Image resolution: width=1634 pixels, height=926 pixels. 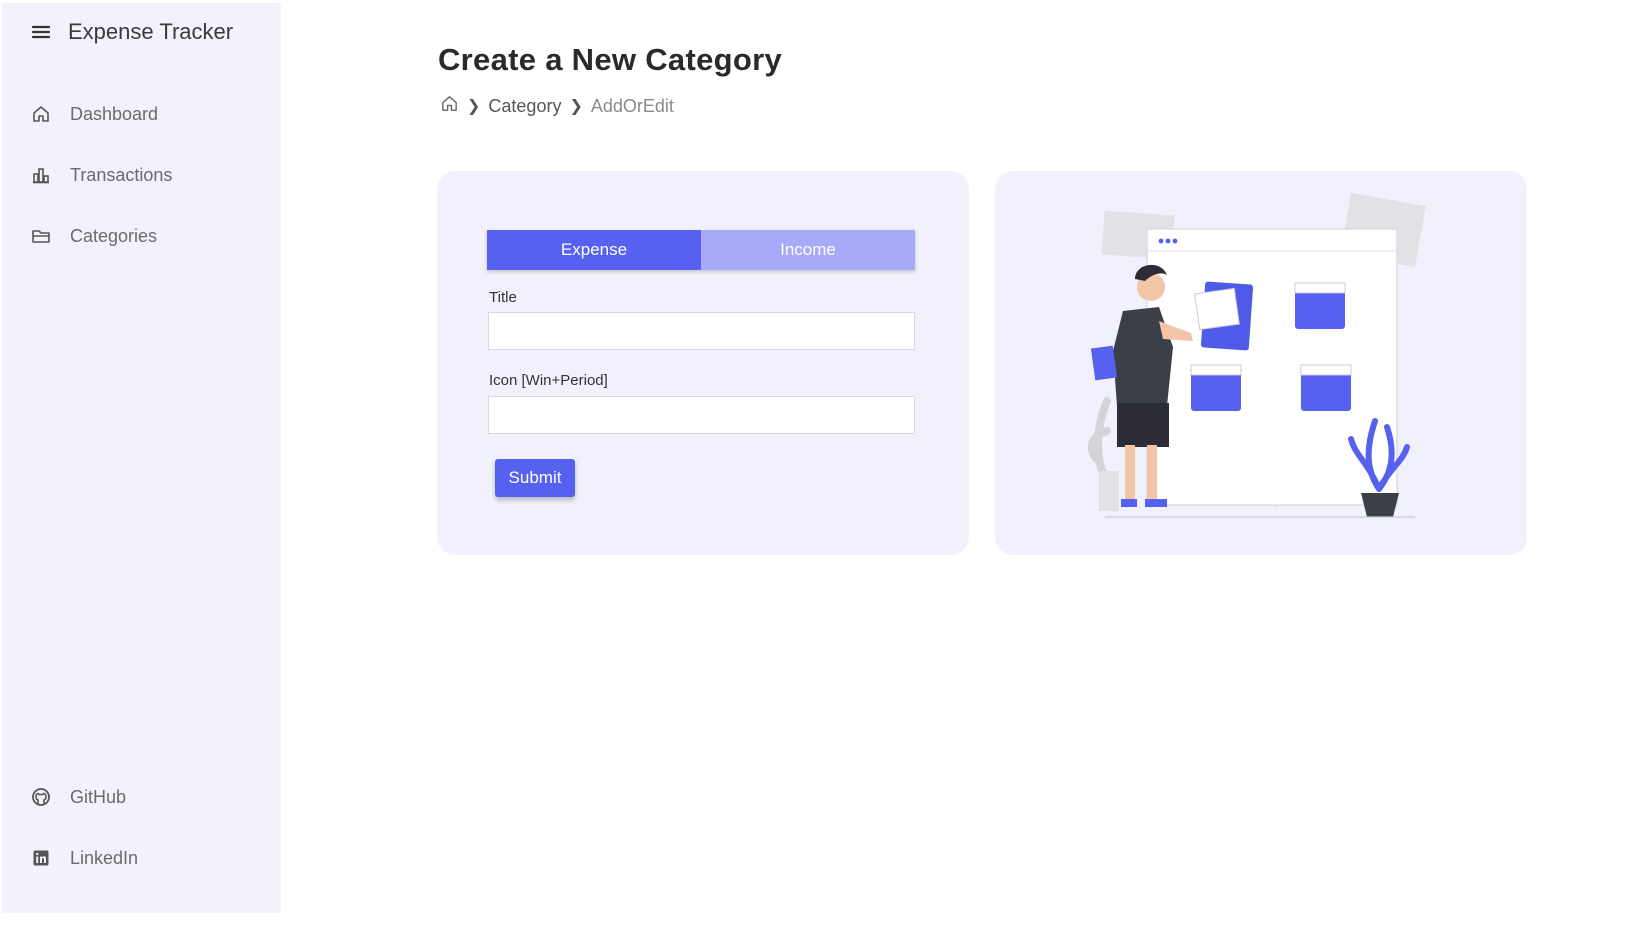 I want to click on sidebar-header: Expense Tracker, so click(x=131, y=32).